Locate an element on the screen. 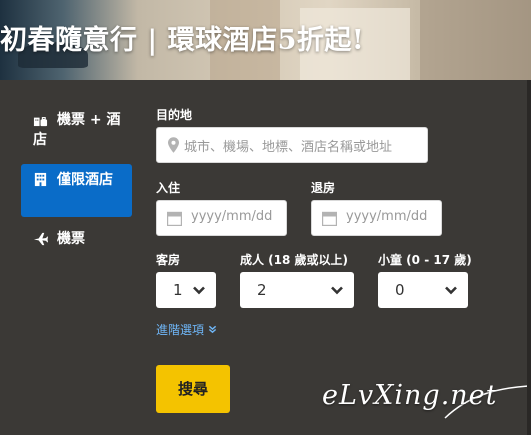  watermark: eLvXing.net is located at coordinates (410, 395).